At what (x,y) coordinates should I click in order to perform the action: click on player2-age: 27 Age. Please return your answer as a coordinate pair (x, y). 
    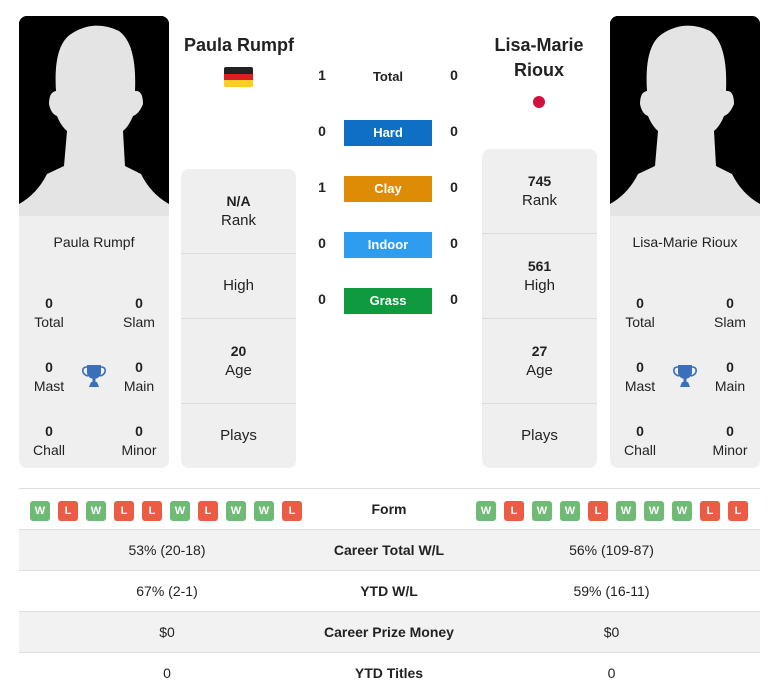
    Looking at the image, I should click on (539, 360).